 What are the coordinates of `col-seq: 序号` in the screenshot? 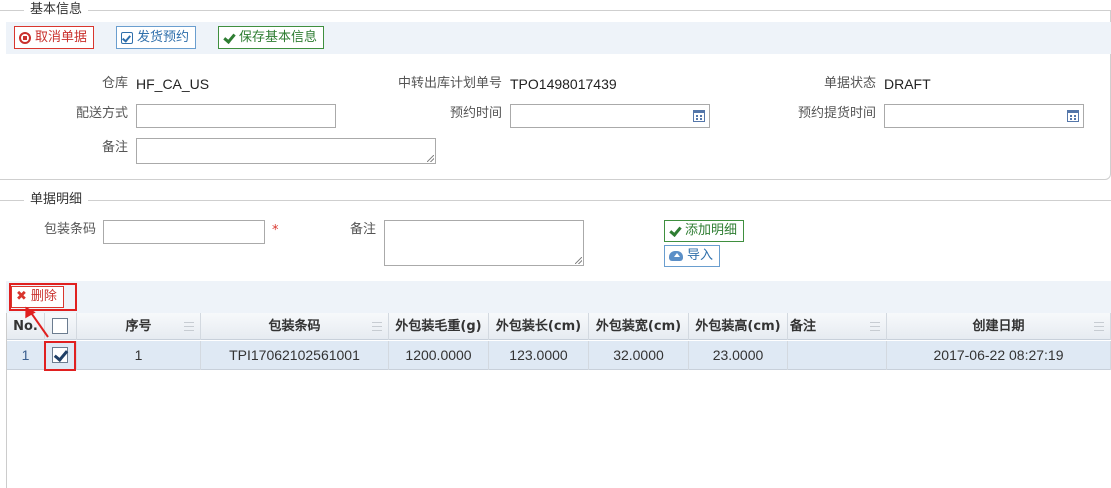 It's located at (139, 326).